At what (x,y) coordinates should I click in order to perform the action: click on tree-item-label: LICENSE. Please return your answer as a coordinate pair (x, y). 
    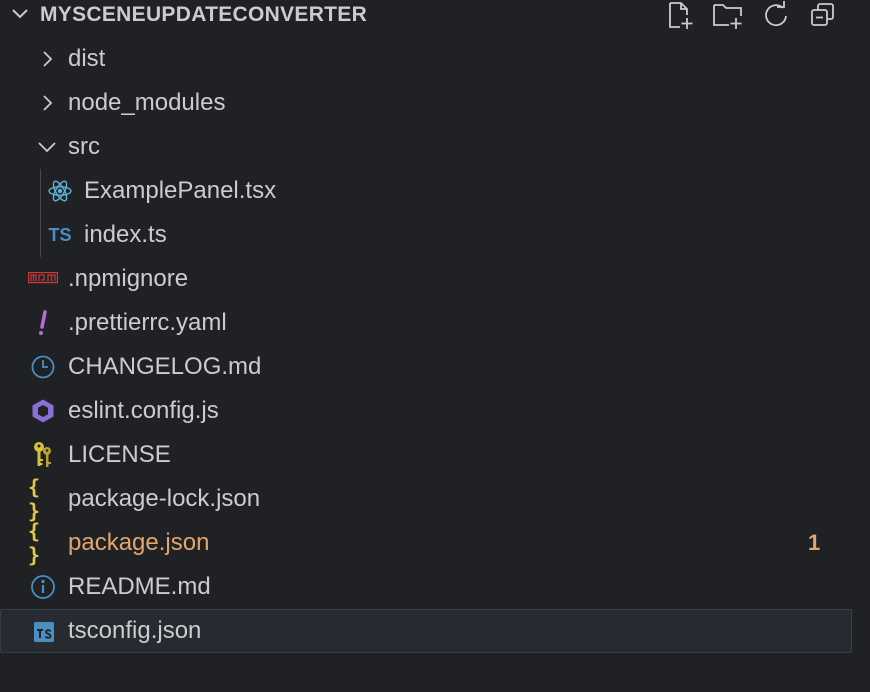
    Looking at the image, I should click on (119, 454).